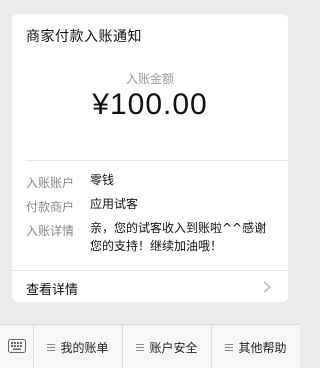  What do you see at coordinates (50, 231) in the screenshot?
I see `detail-label: 入账详情` at bounding box center [50, 231].